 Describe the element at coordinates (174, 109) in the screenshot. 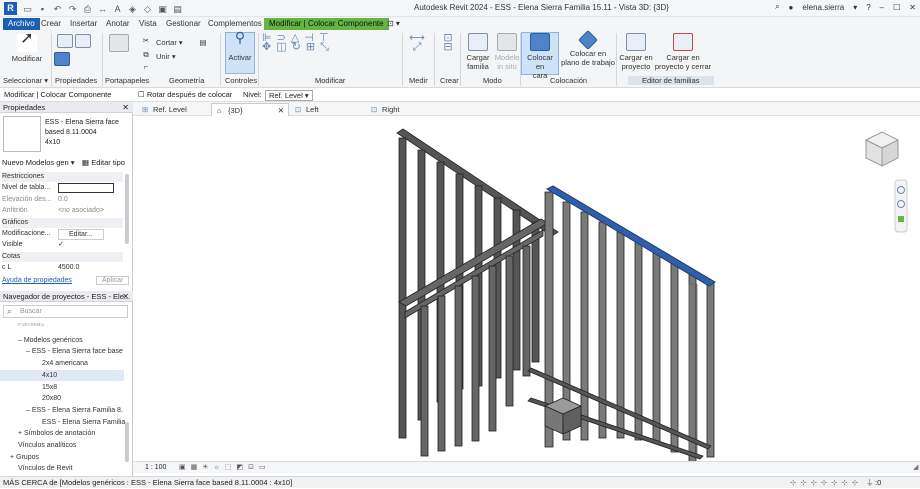

I see `view-tab-ref-level: Ref. Level ⊞` at that location.